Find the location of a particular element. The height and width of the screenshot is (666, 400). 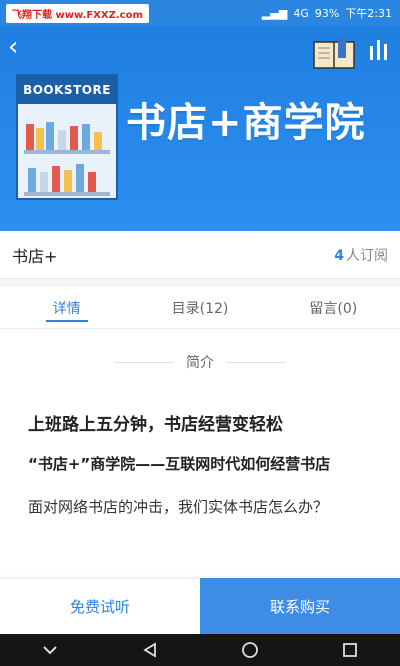

back-nav-icon is located at coordinates (150, 650).